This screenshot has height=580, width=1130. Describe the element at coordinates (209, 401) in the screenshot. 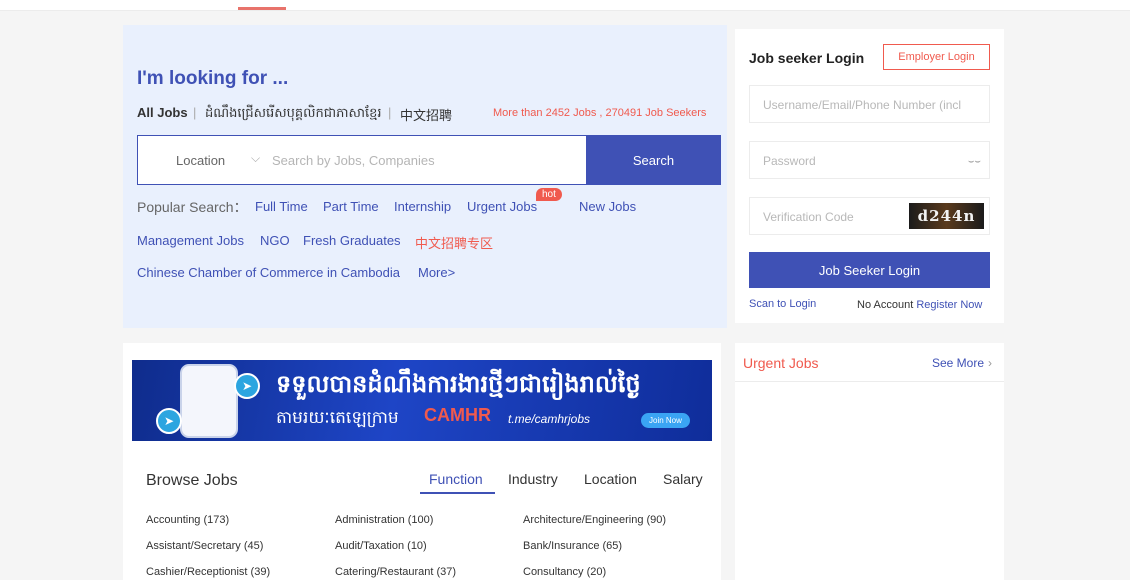

I see `phone-mockup-image` at that location.